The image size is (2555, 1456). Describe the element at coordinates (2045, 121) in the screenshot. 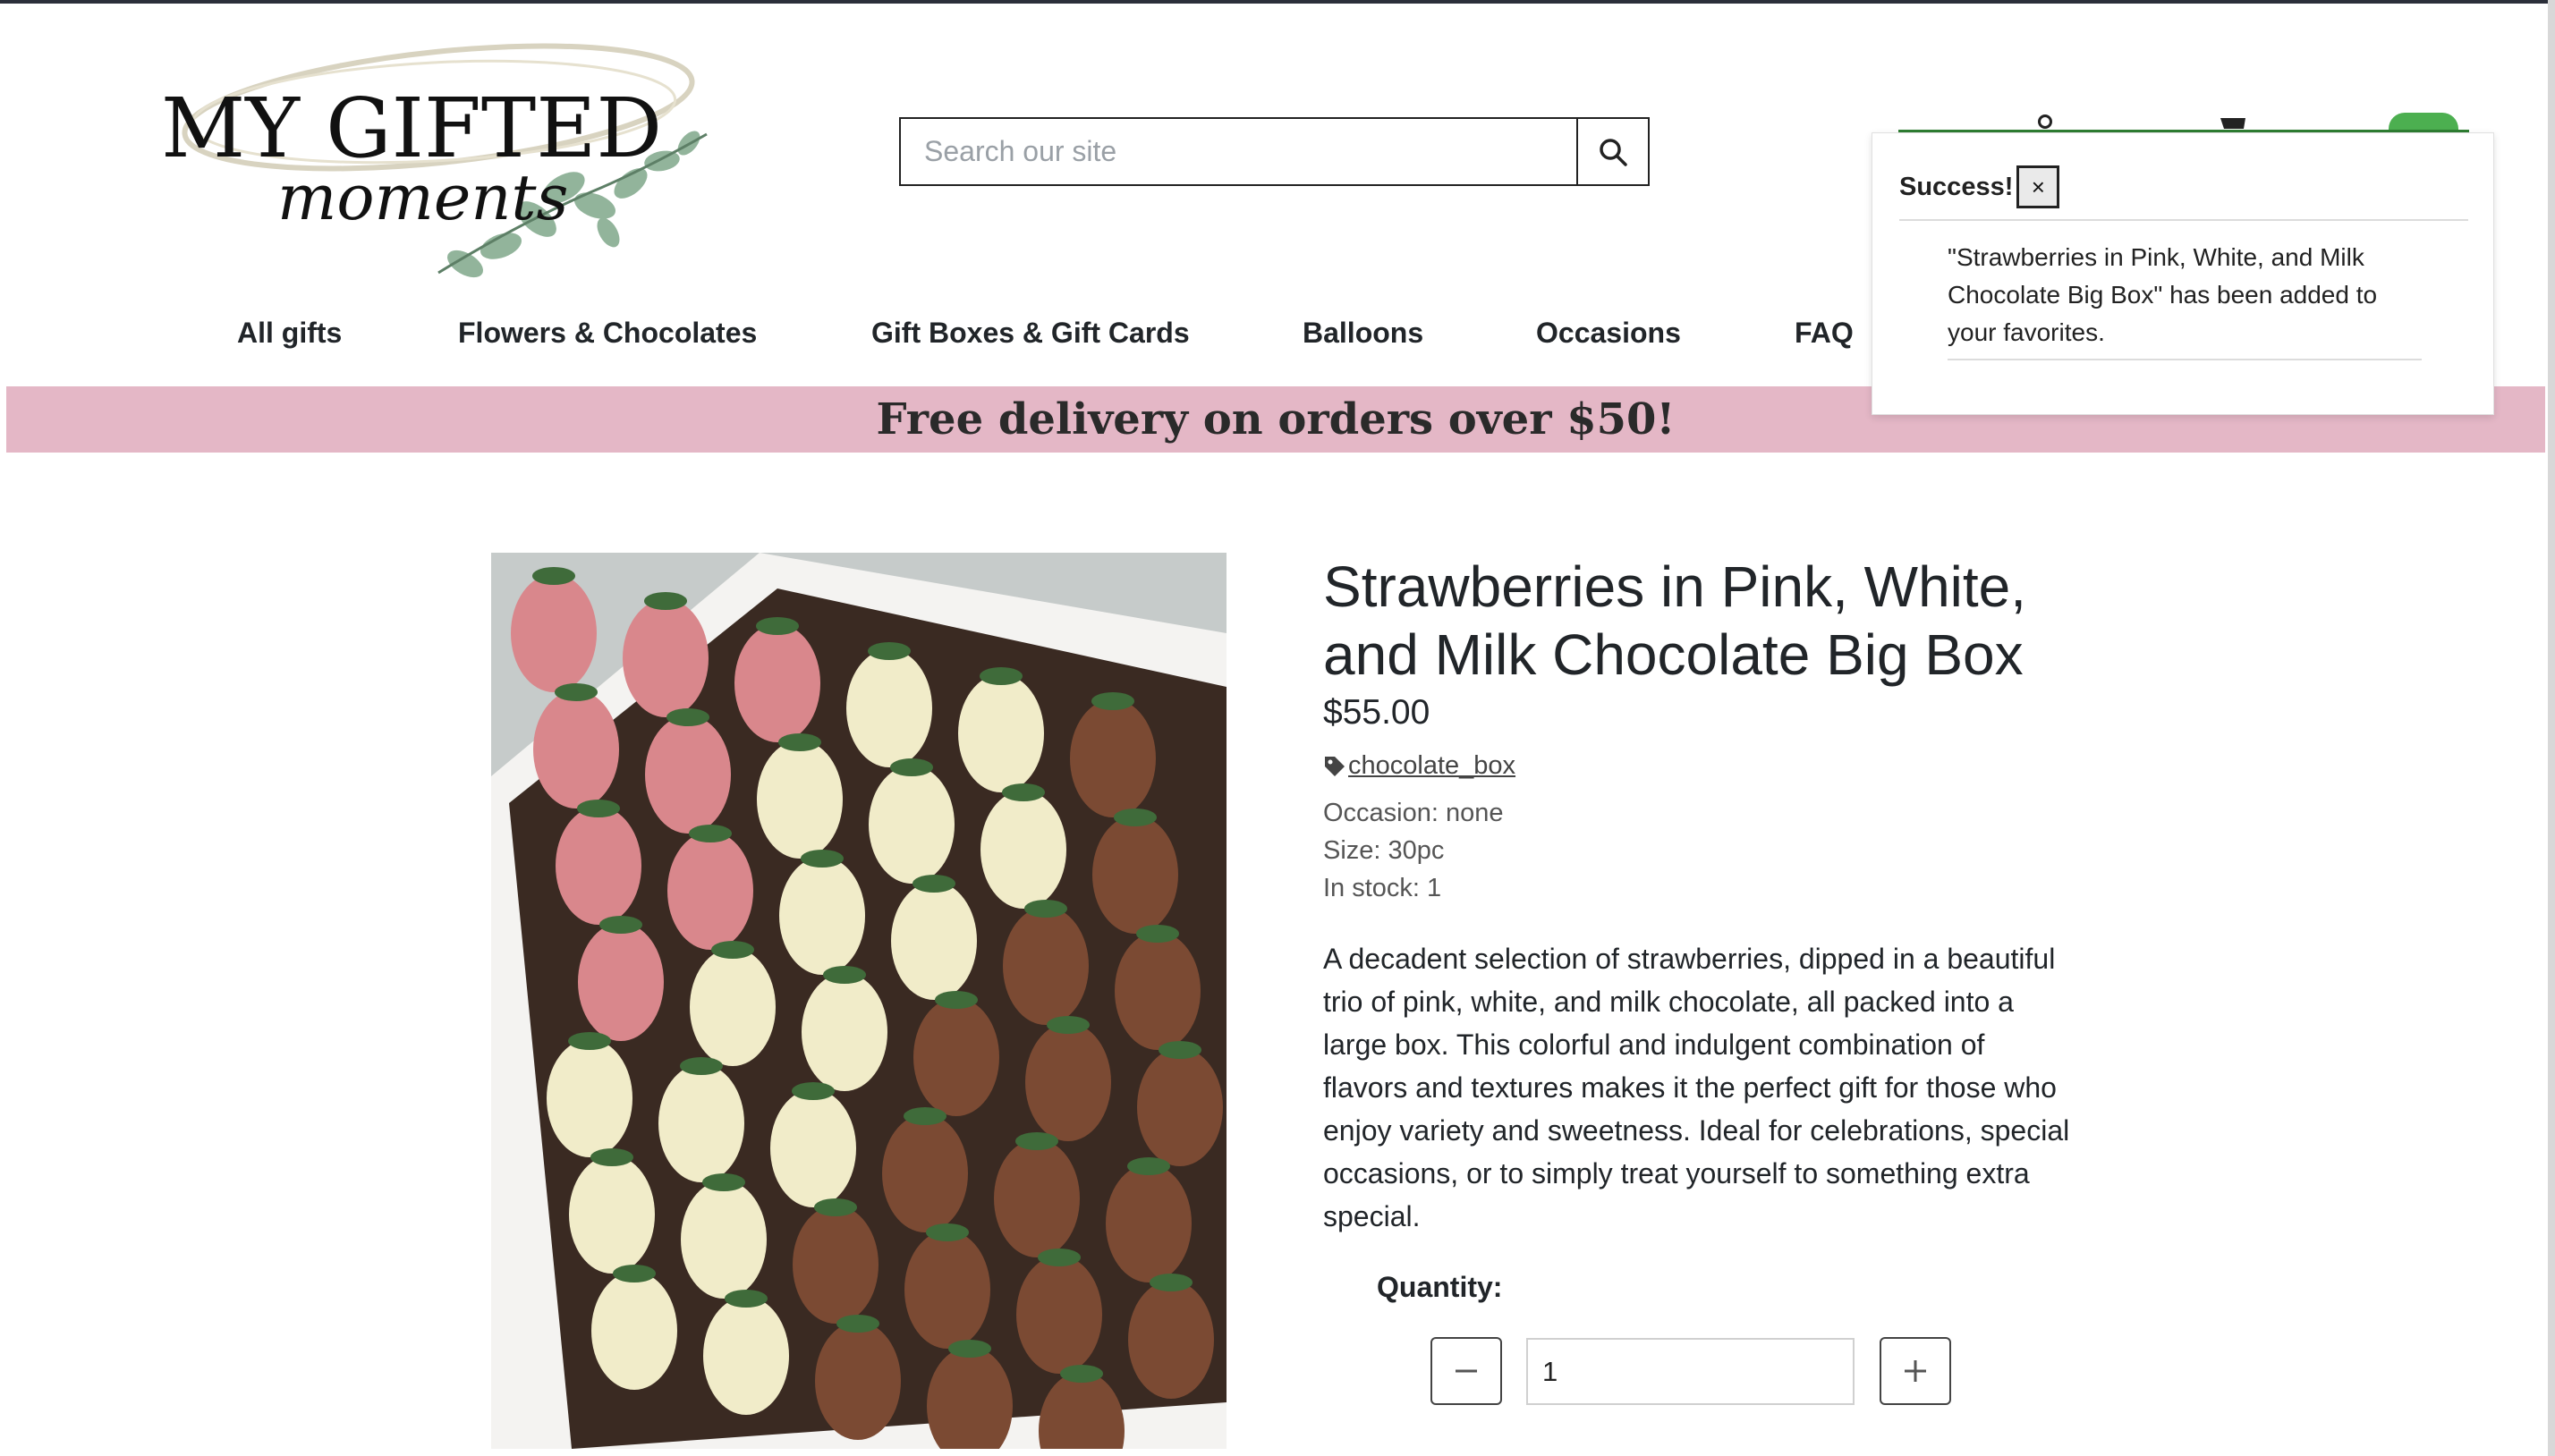

I see `user-icon` at that location.